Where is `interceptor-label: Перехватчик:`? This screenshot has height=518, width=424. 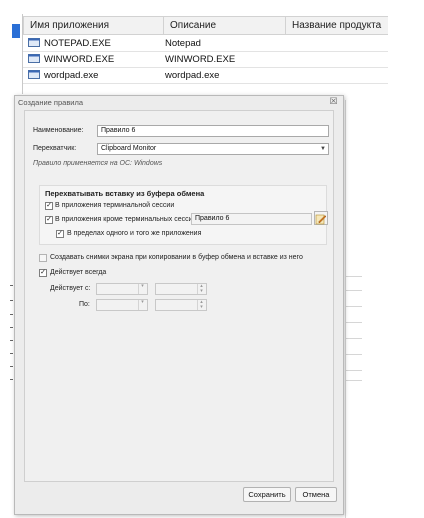 interceptor-label: Перехватчик: is located at coordinates (55, 148).